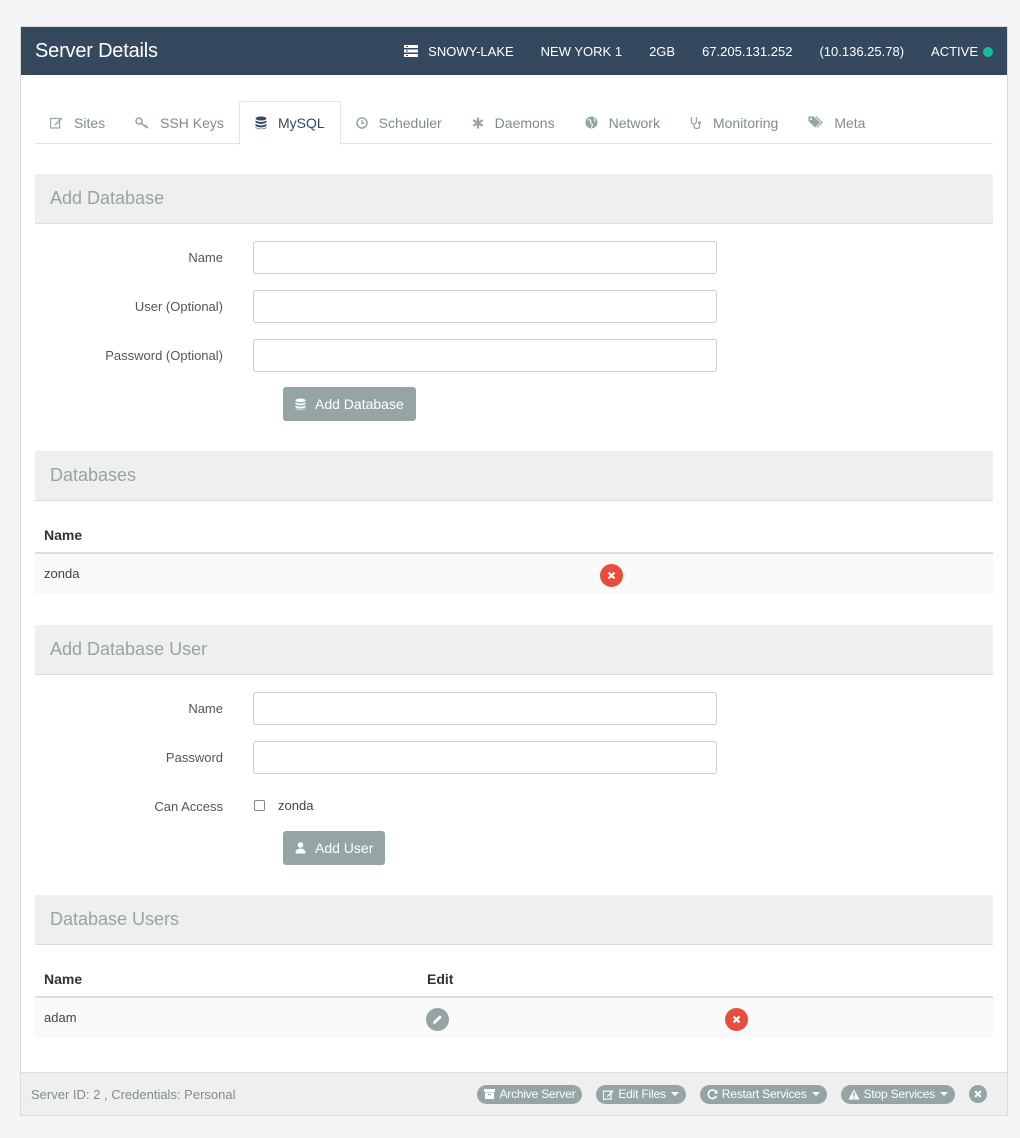  I want to click on can-access-row: Can Access zonda, so click(514, 806).